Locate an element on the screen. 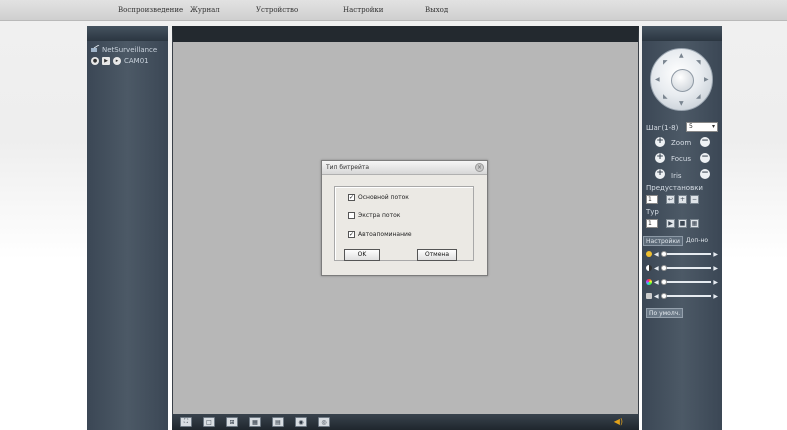  arrow-left-icon: ◀ is located at coordinates (657, 80).